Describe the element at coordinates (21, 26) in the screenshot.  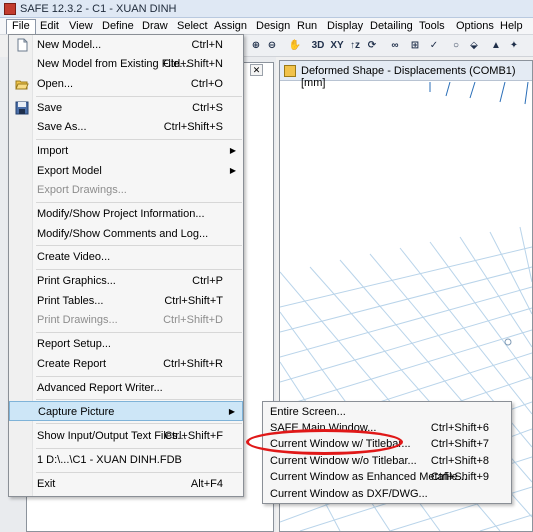
I see `menu-file: File` at that location.